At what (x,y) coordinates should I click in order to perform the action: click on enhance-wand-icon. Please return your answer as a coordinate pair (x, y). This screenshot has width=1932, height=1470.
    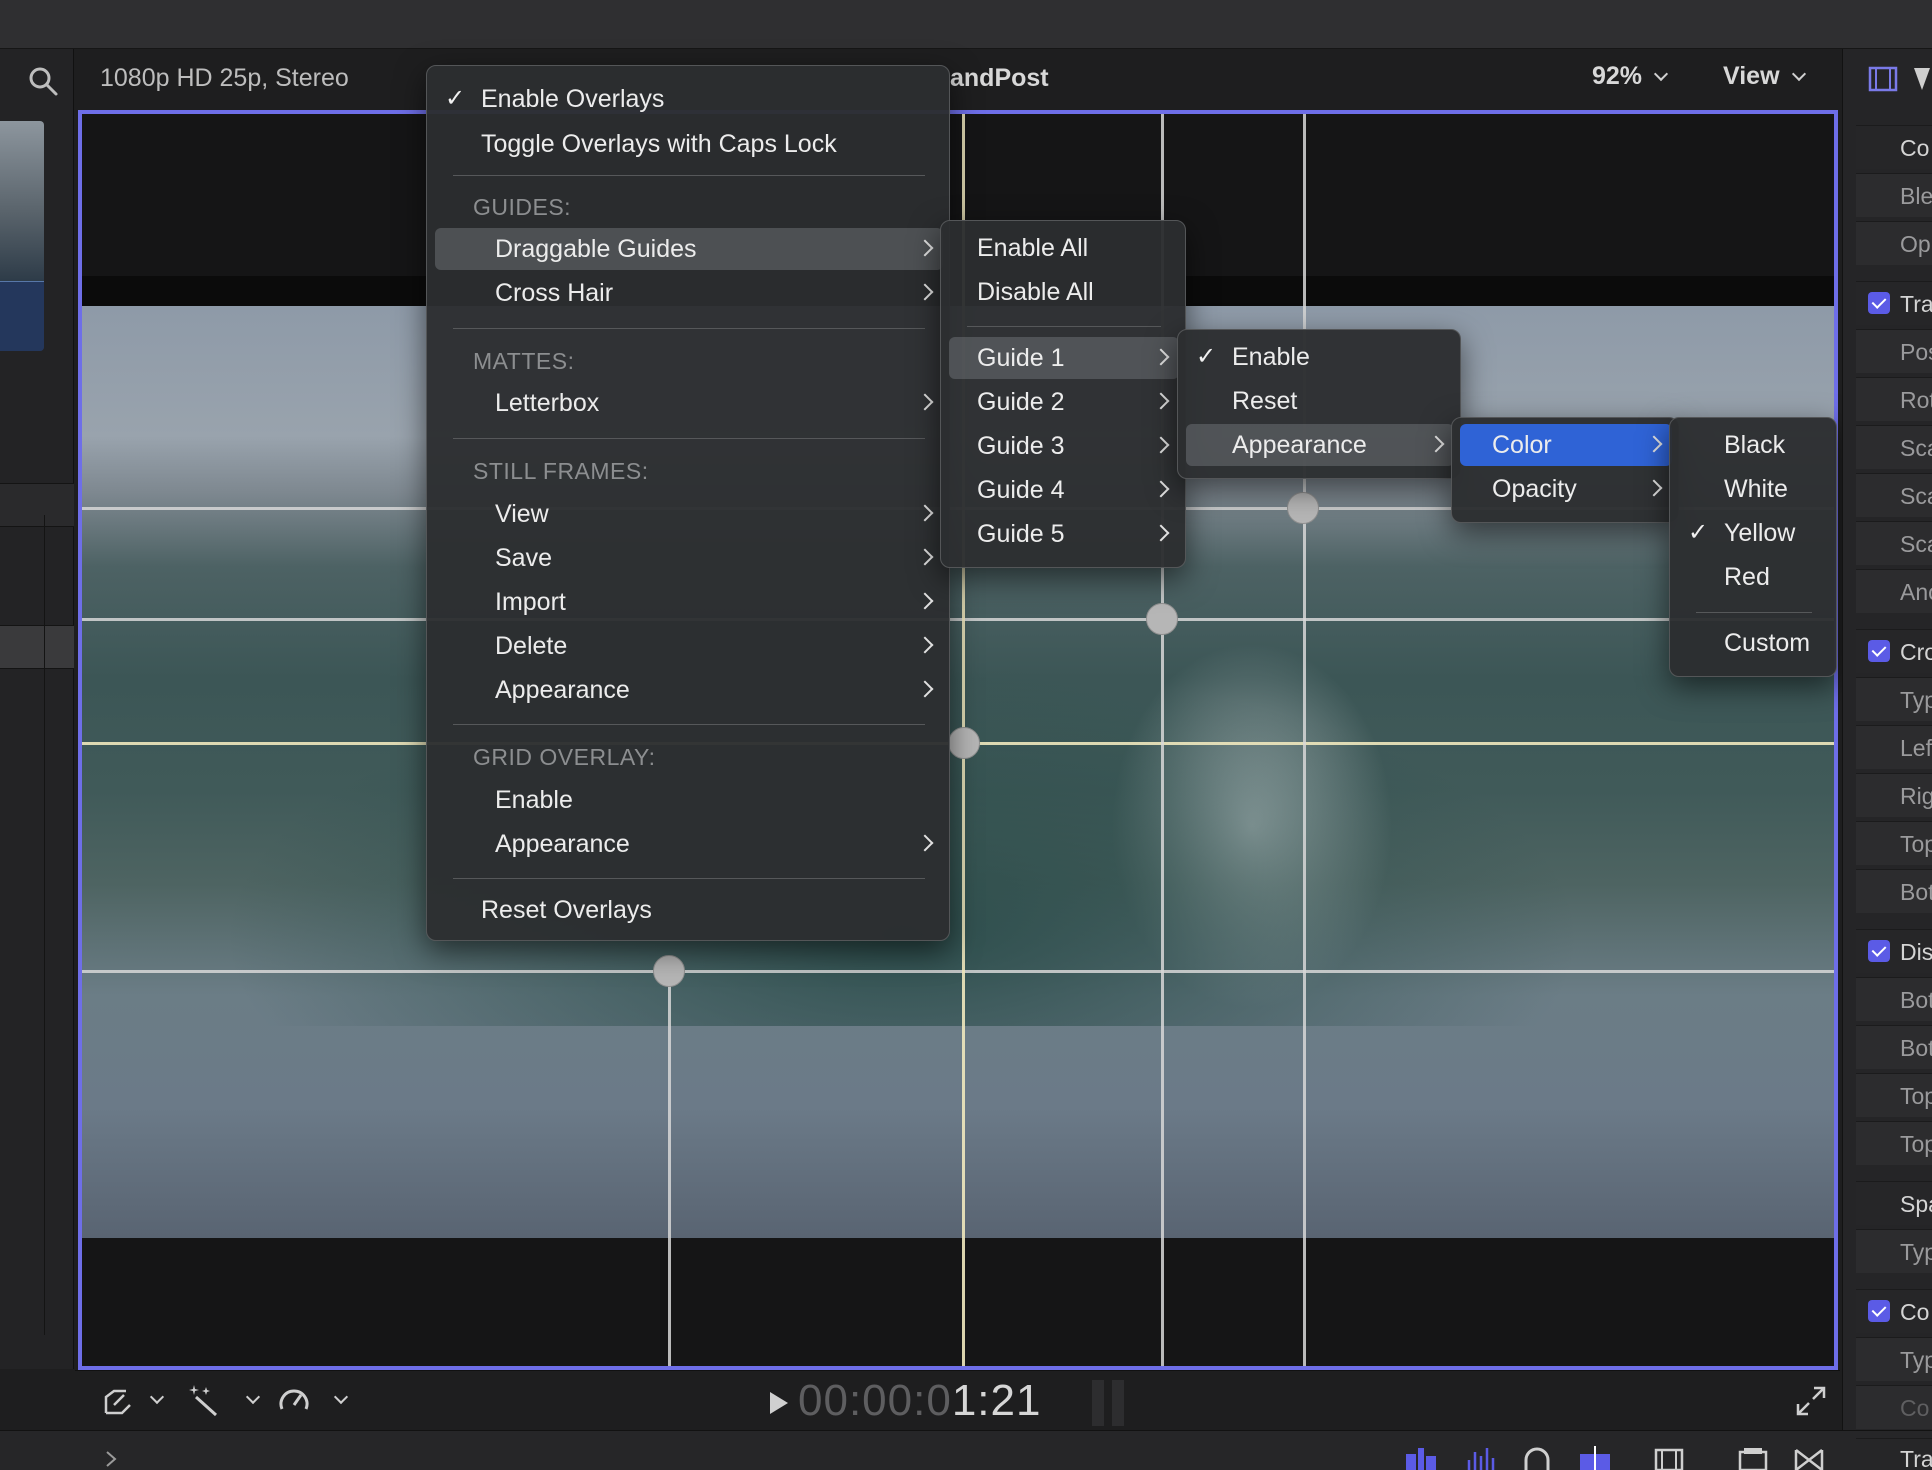
    Looking at the image, I should click on (204, 1401).